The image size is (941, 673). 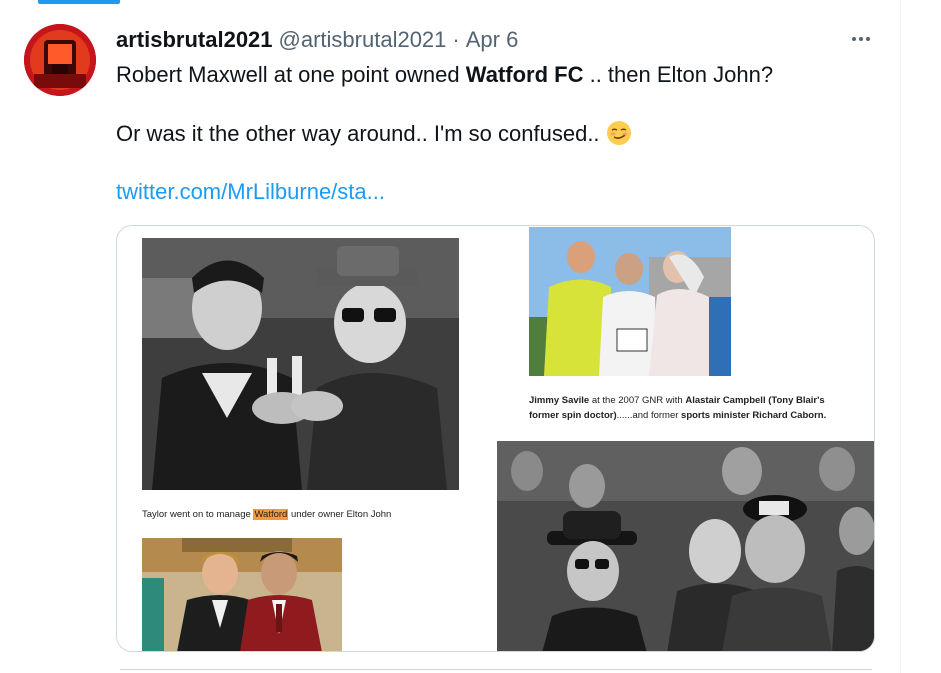 What do you see at coordinates (900, 336) in the screenshot?
I see `timeline-border` at bounding box center [900, 336].